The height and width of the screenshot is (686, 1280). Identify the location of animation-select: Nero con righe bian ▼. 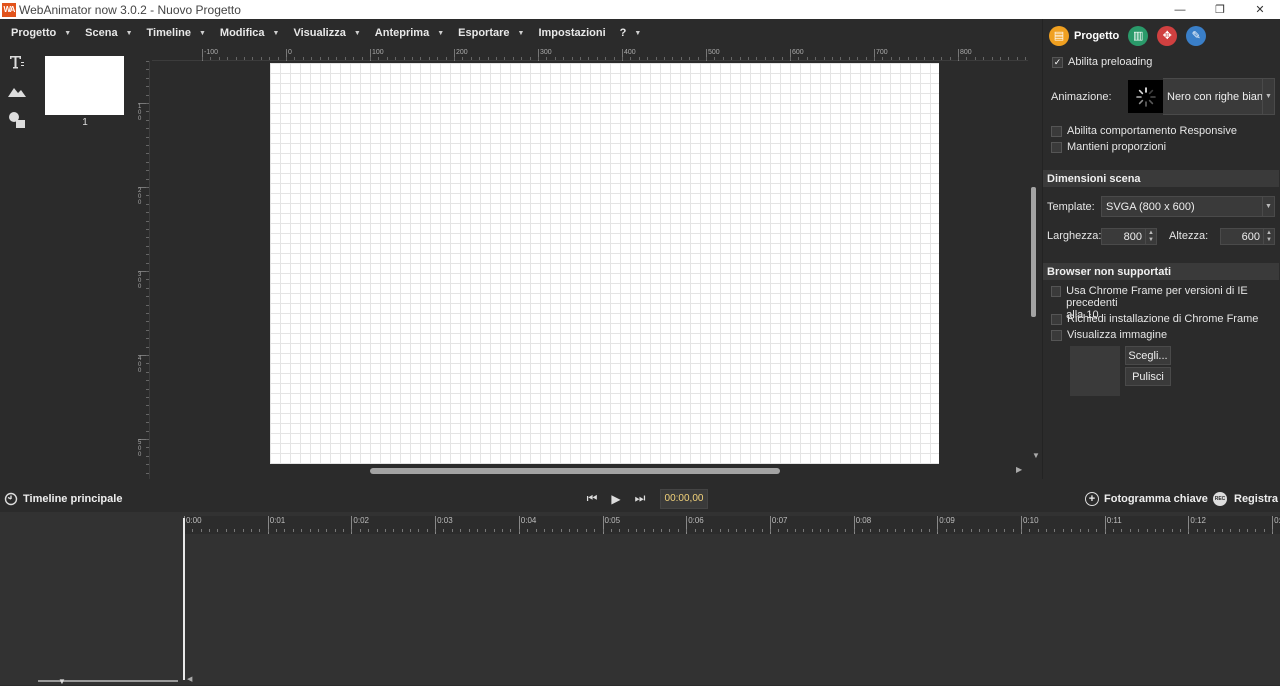
(1219, 96).